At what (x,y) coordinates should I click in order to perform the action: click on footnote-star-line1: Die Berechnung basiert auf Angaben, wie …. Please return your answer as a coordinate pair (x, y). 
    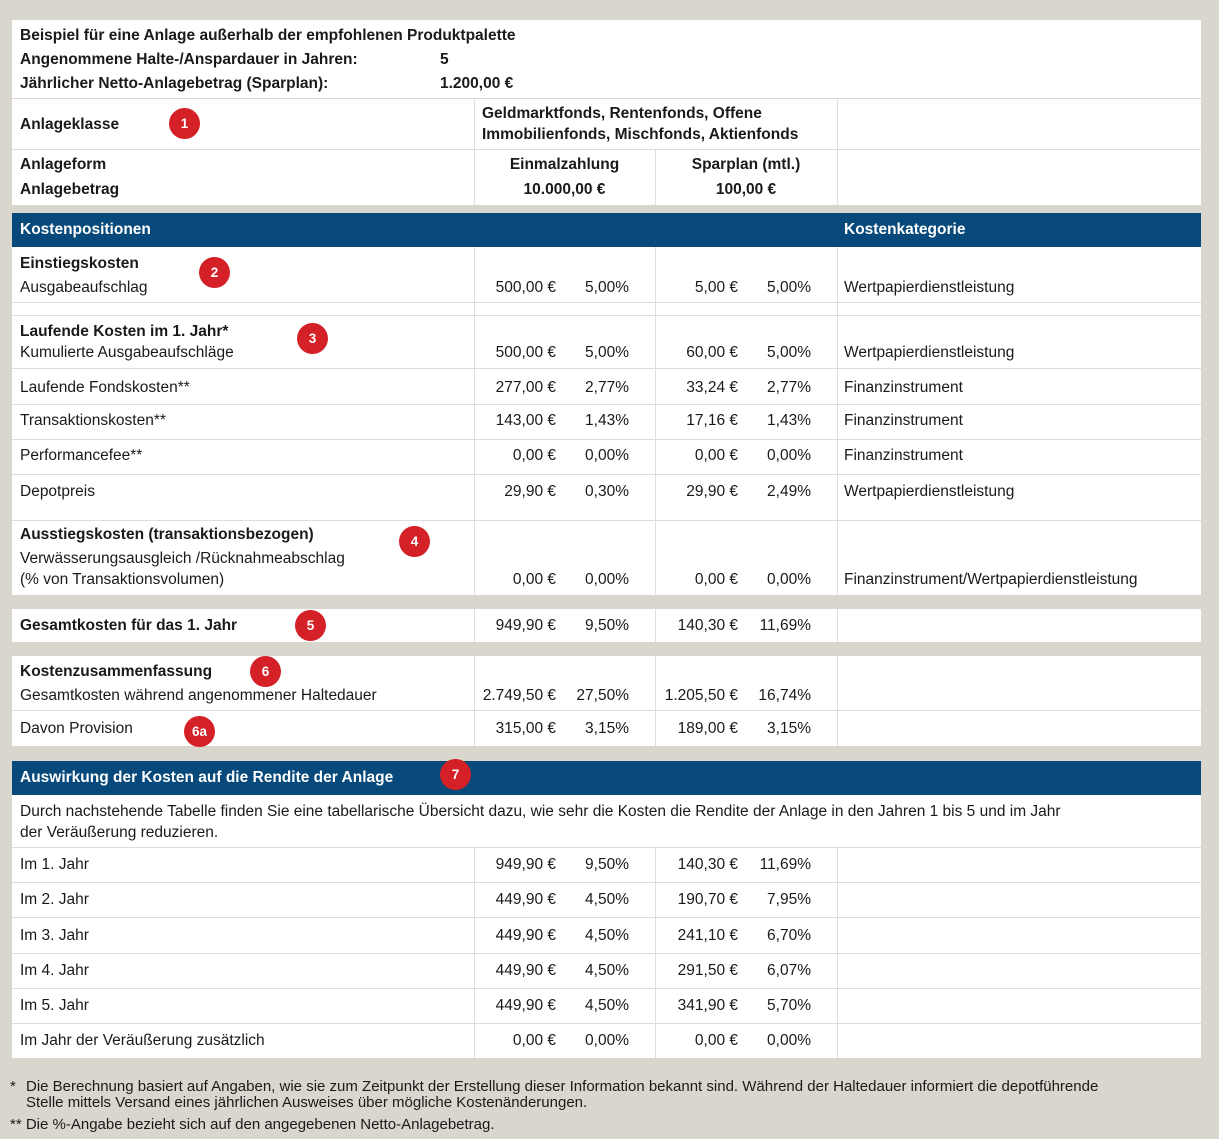
    Looking at the image, I should click on (562, 1086).